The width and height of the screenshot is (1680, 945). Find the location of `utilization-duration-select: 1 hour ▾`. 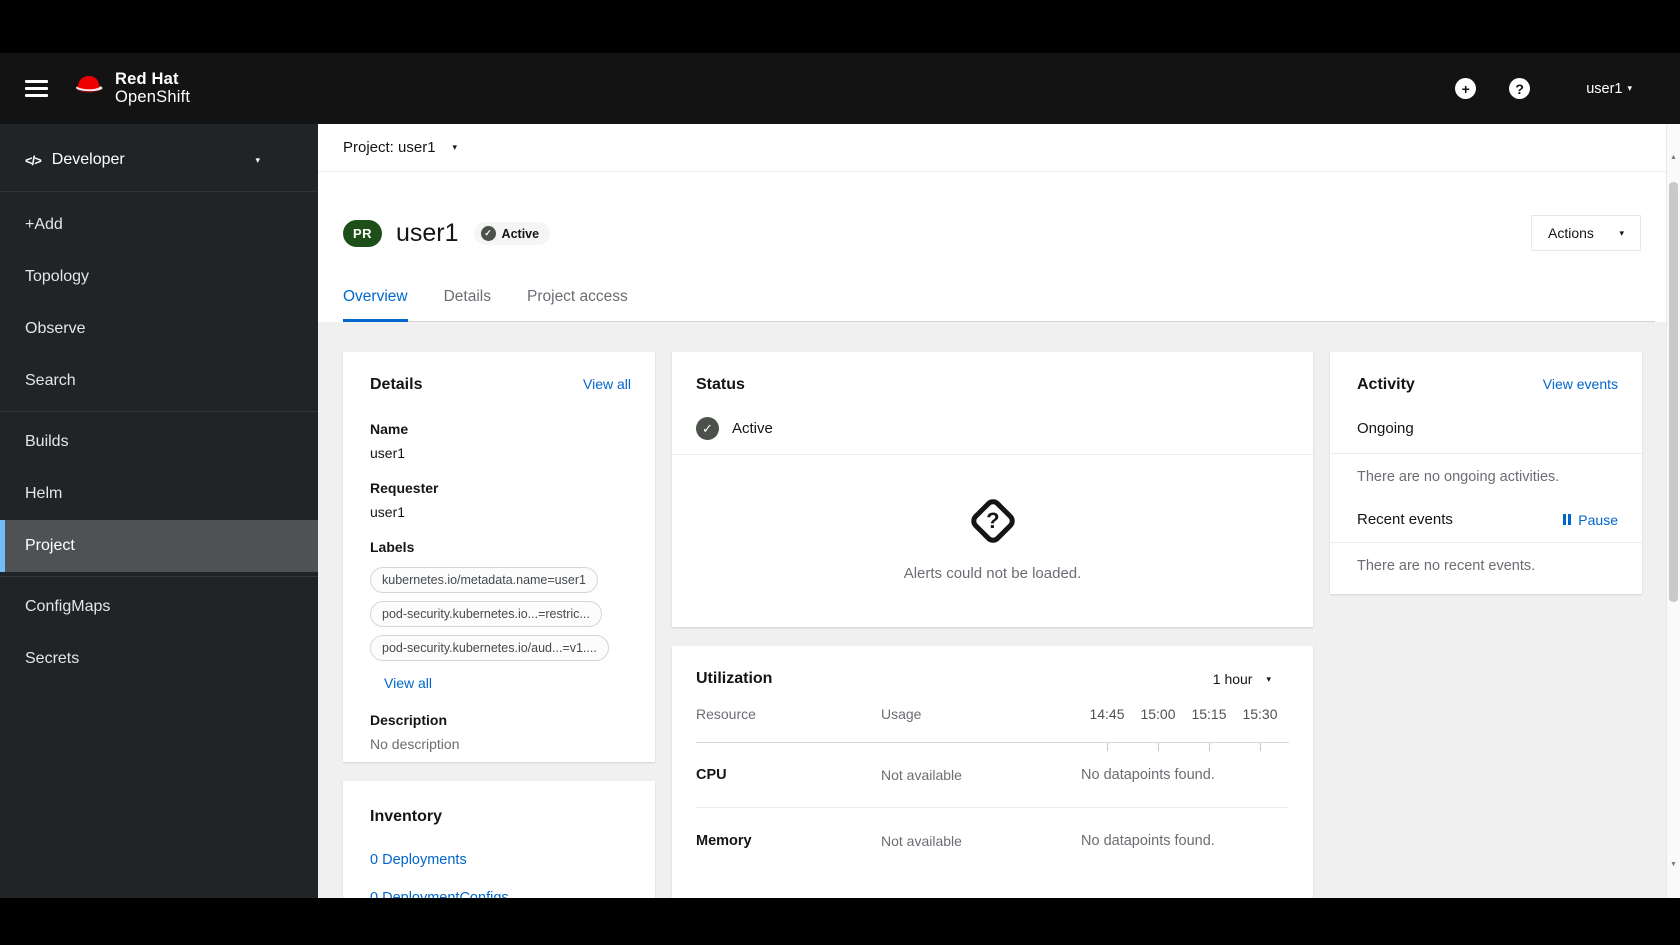

utilization-duration-select: 1 hour ▾ is located at coordinates (1242, 679).